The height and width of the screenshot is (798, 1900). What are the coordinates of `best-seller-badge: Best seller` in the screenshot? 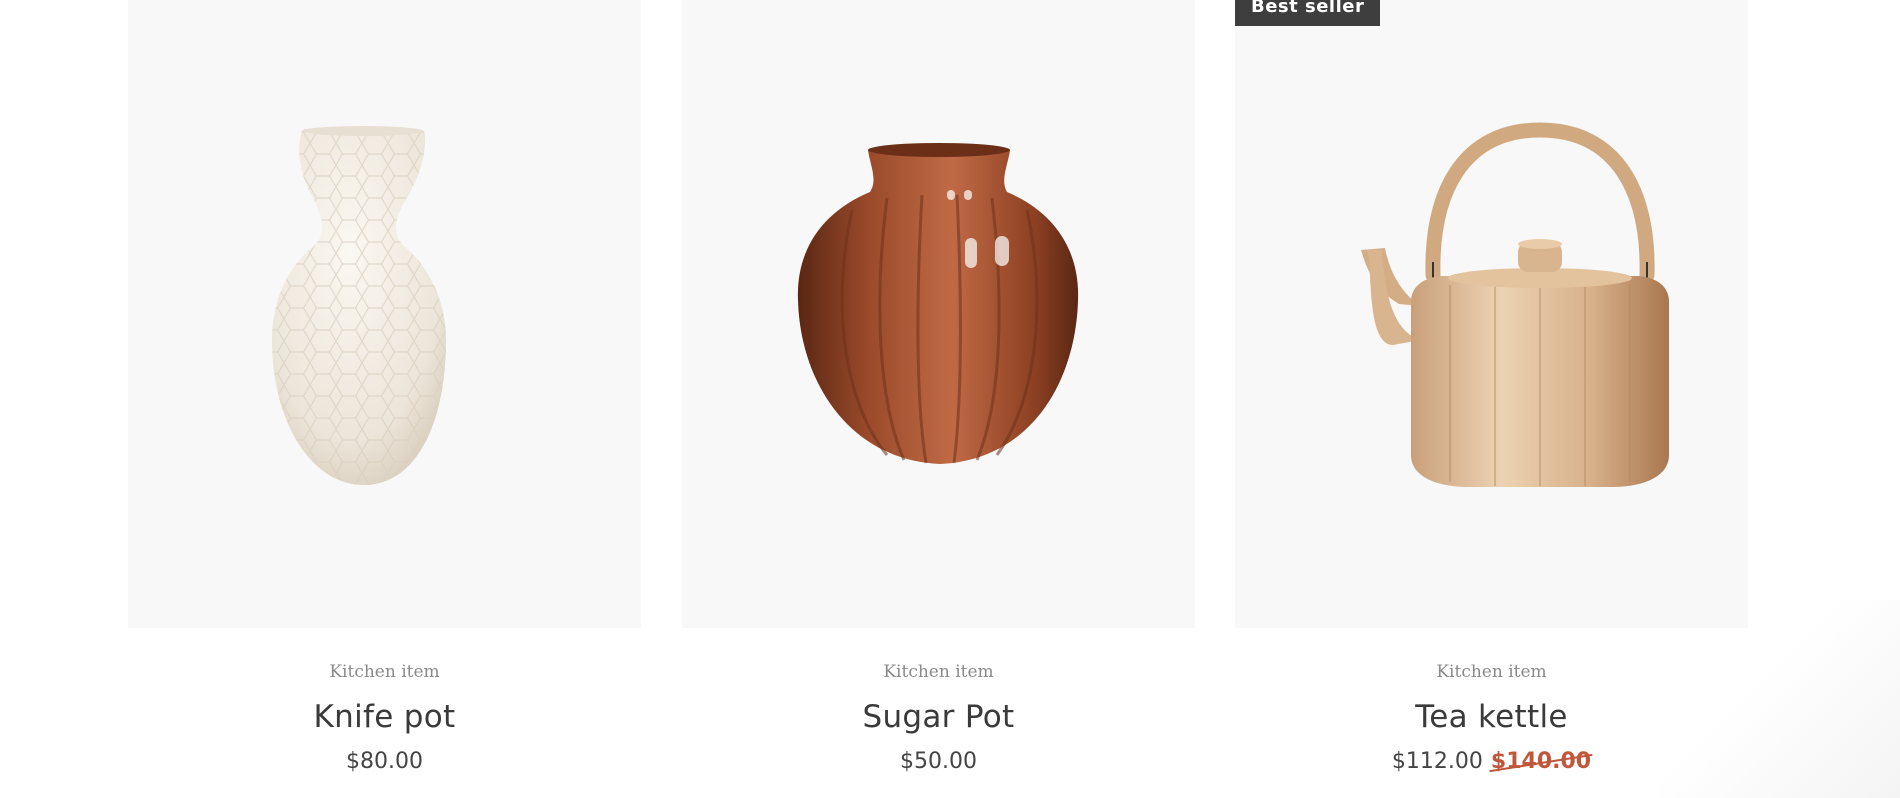 It's located at (1308, 13).